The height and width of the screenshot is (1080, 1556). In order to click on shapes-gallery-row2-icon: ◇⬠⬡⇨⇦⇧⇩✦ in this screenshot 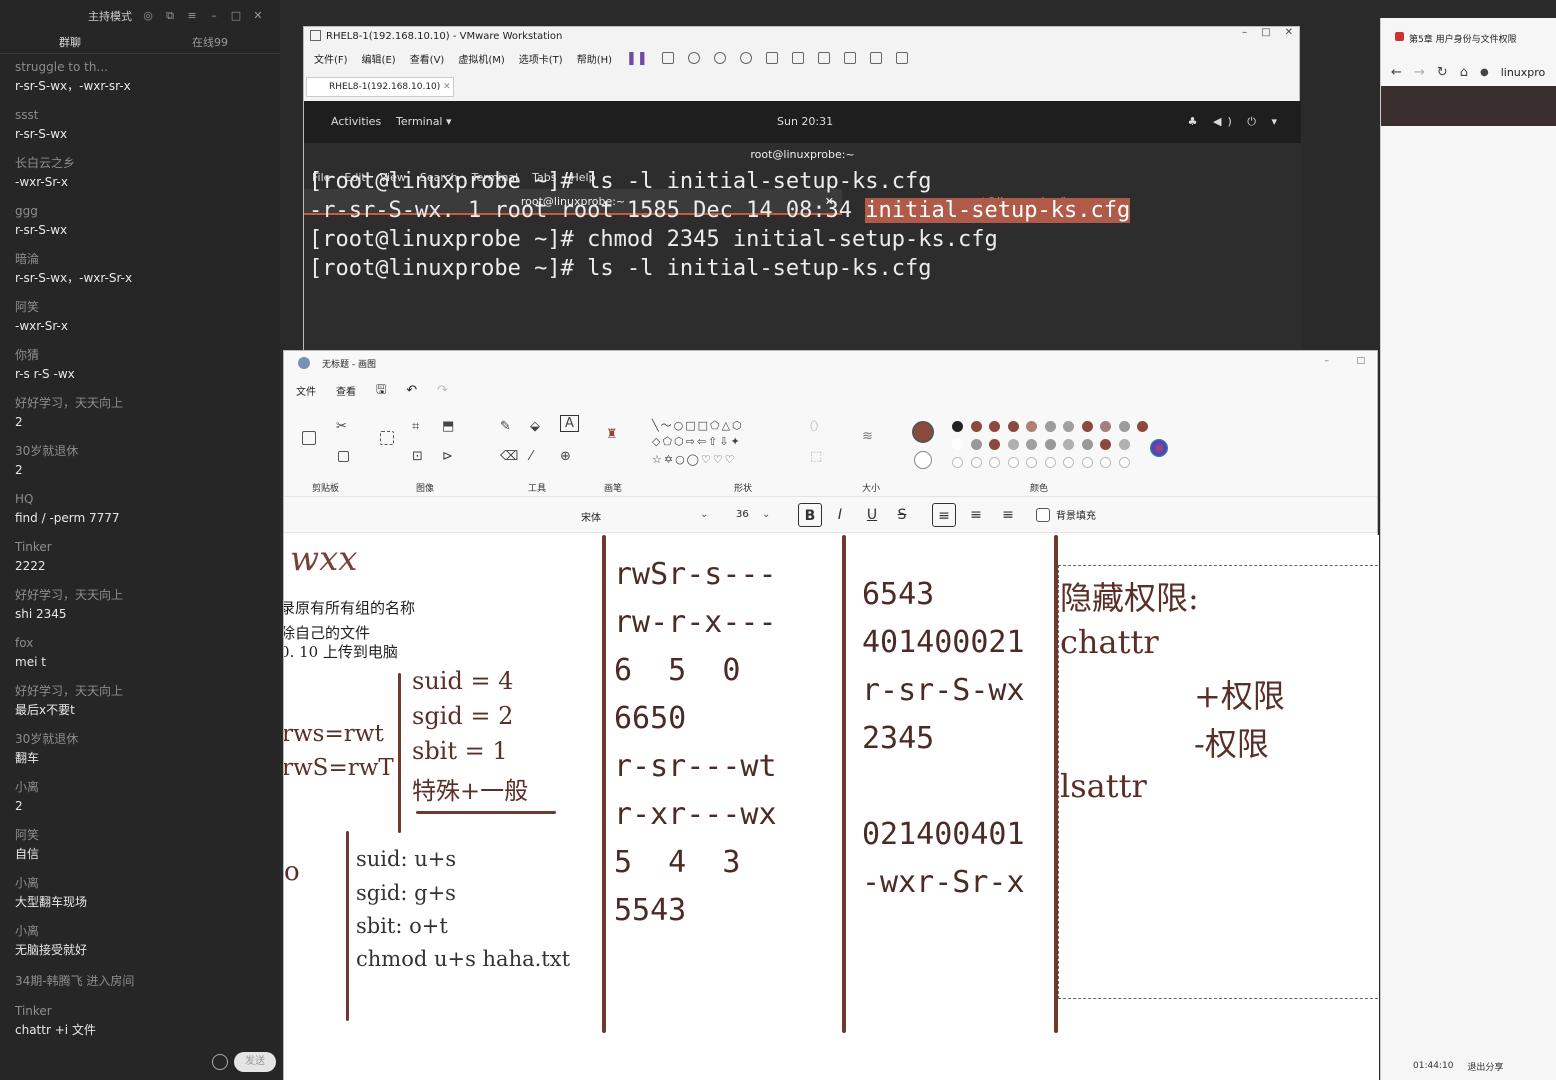, I will do `click(697, 441)`.